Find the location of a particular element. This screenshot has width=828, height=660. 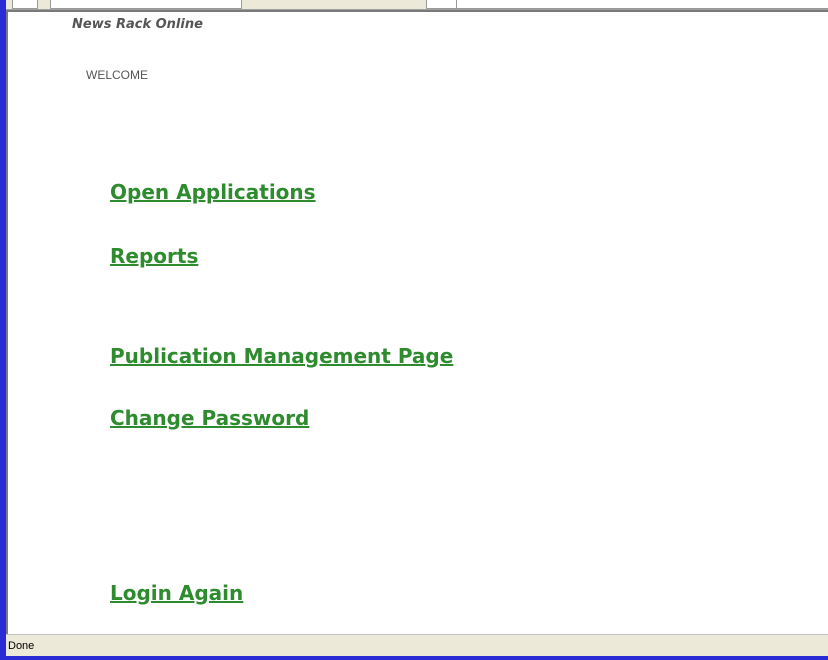

welcome-text: WELCOME is located at coordinates (117, 75).